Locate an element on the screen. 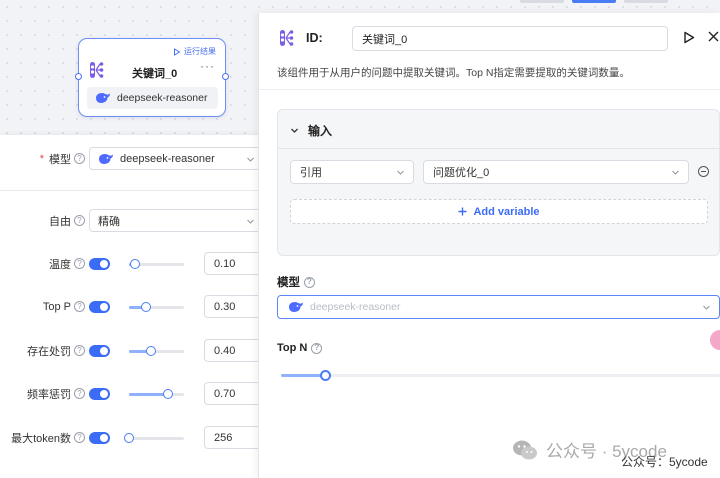 The image size is (720, 478). remove-variable-icon is located at coordinates (703, 171).